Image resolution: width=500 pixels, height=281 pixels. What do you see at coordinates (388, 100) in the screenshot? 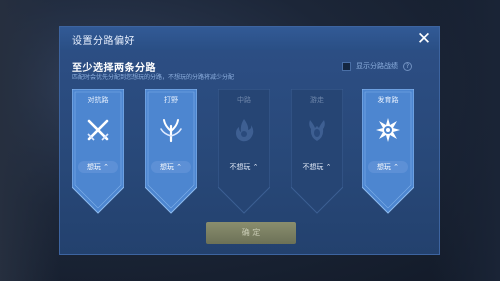
I see `lane-name: 发育路` at bounding box center [388, 100].